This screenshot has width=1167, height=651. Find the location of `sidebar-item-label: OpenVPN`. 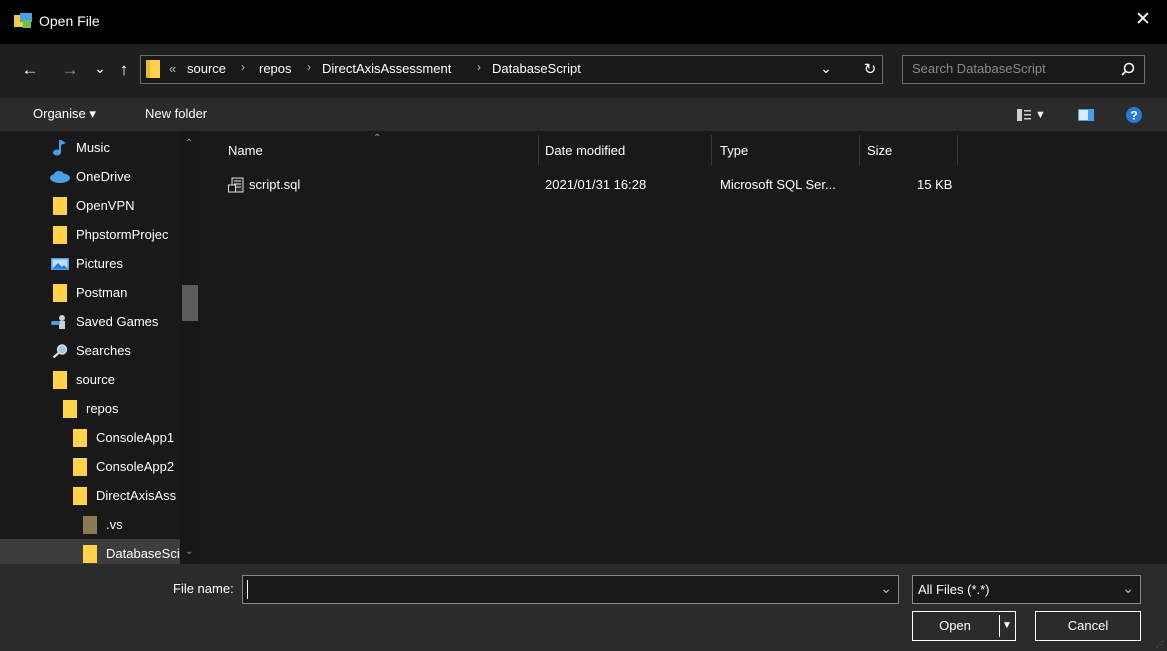

sidebar-item-label: OpenVPN is located at coordinates (105, 205).